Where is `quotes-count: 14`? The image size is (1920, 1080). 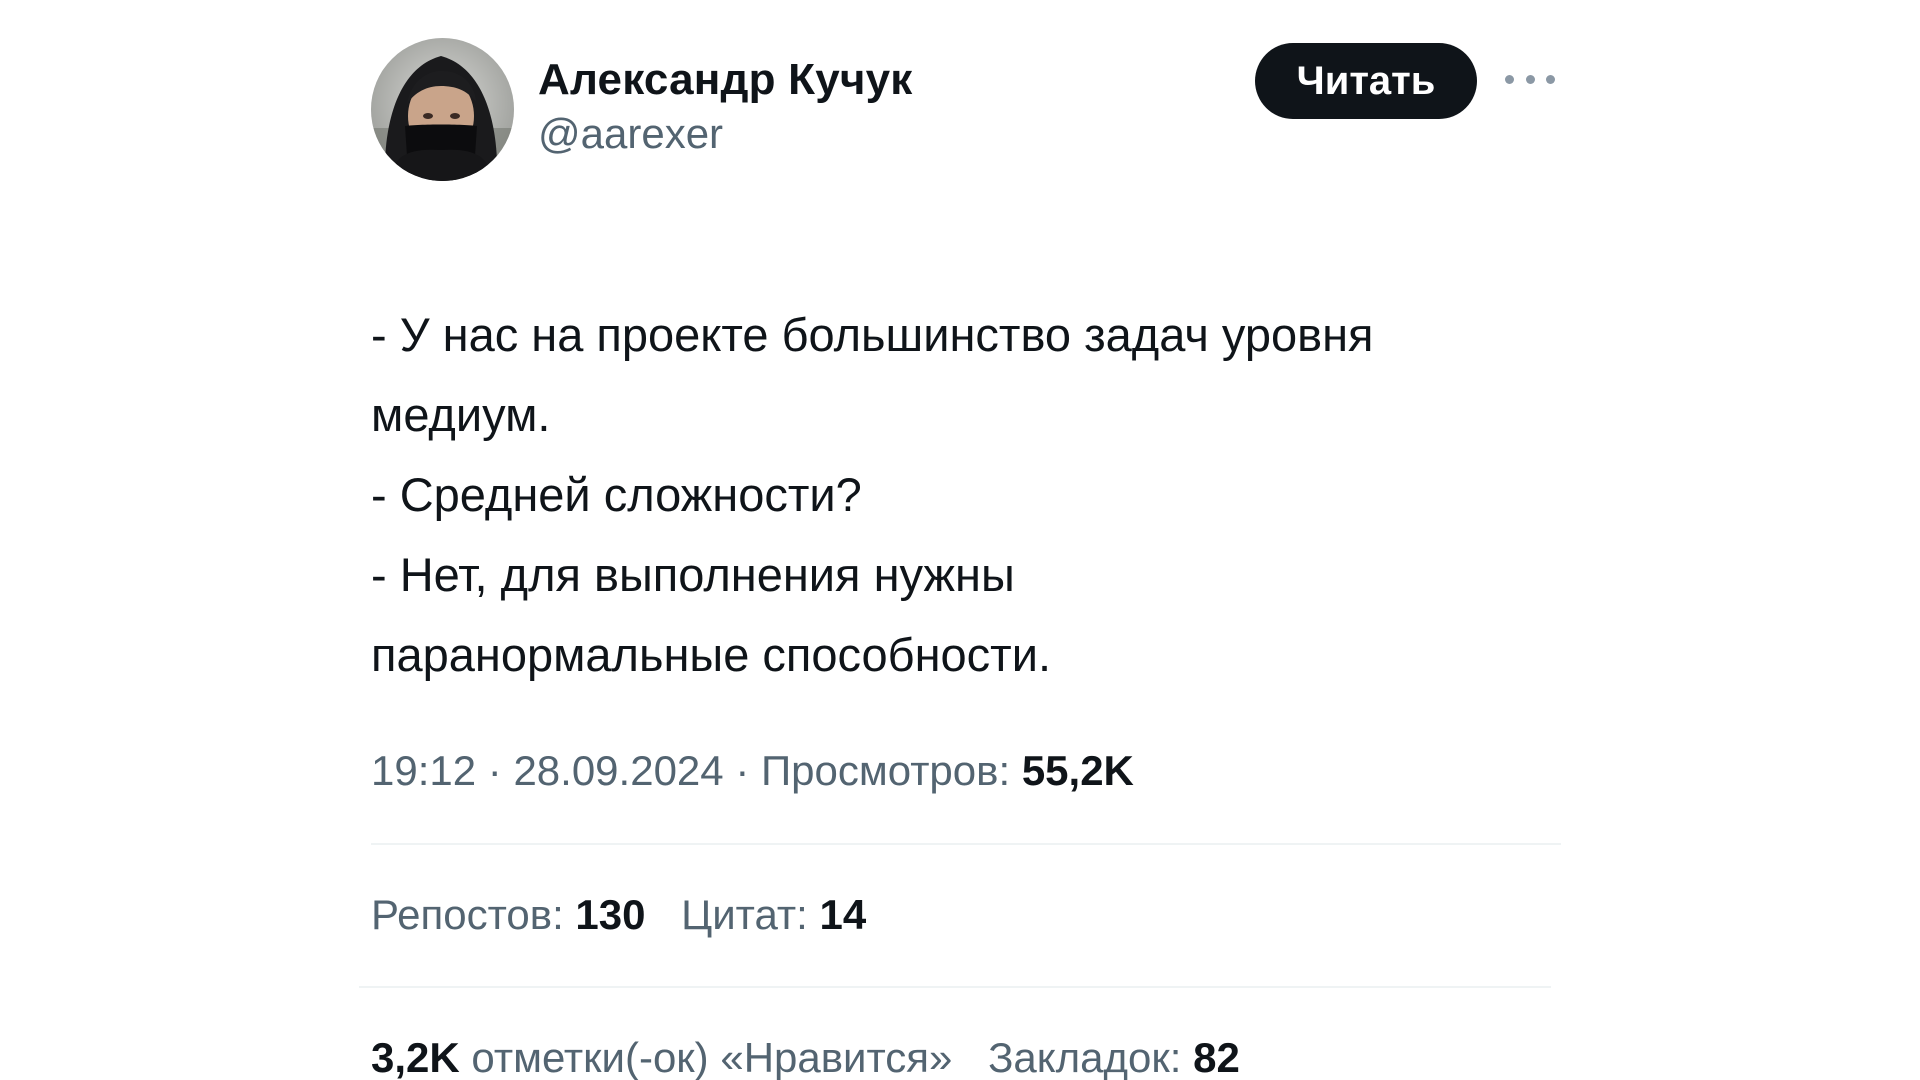
quotes-count: 14 is located at coordinates (843, 914).